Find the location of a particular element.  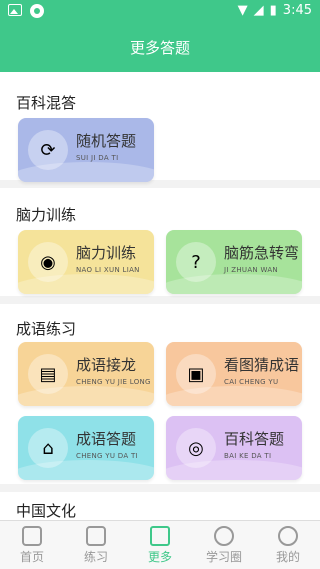

status-time: 3:45 is located at coordinates (297, 10).